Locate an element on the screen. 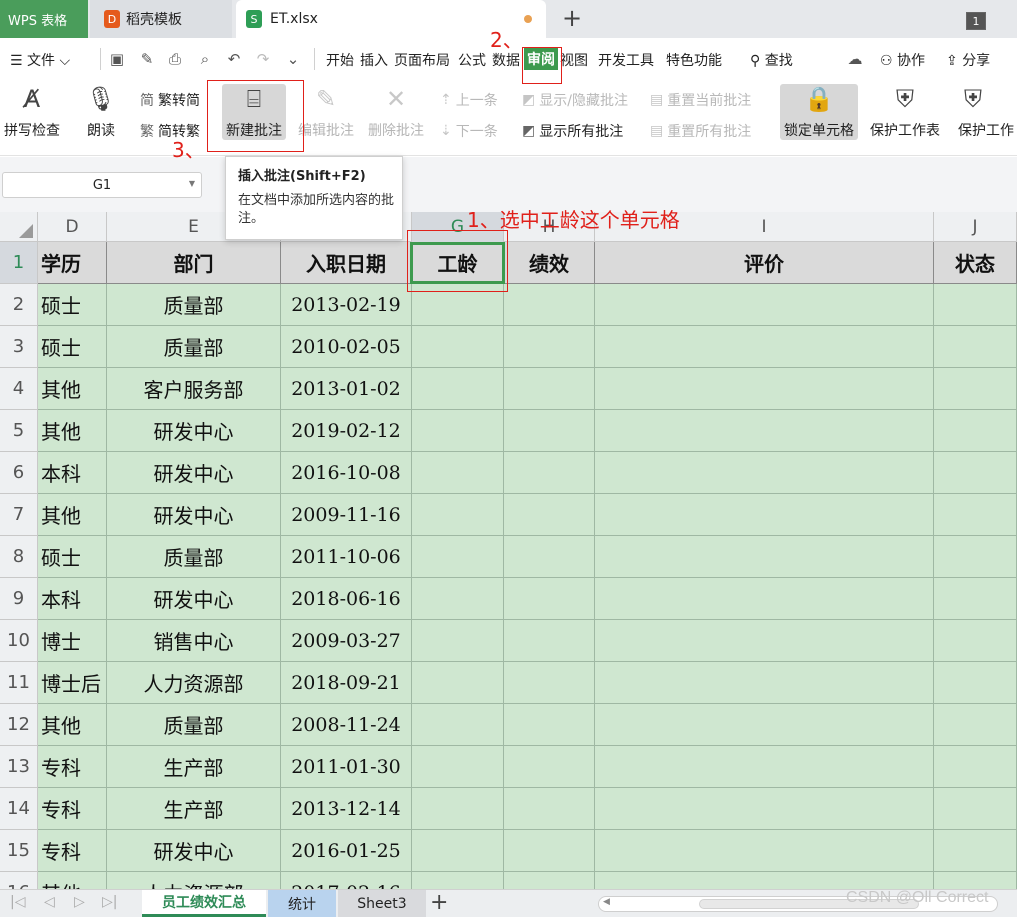 The image size is (1017, 917). row-header: 8 is located at coordinates (19, 557).